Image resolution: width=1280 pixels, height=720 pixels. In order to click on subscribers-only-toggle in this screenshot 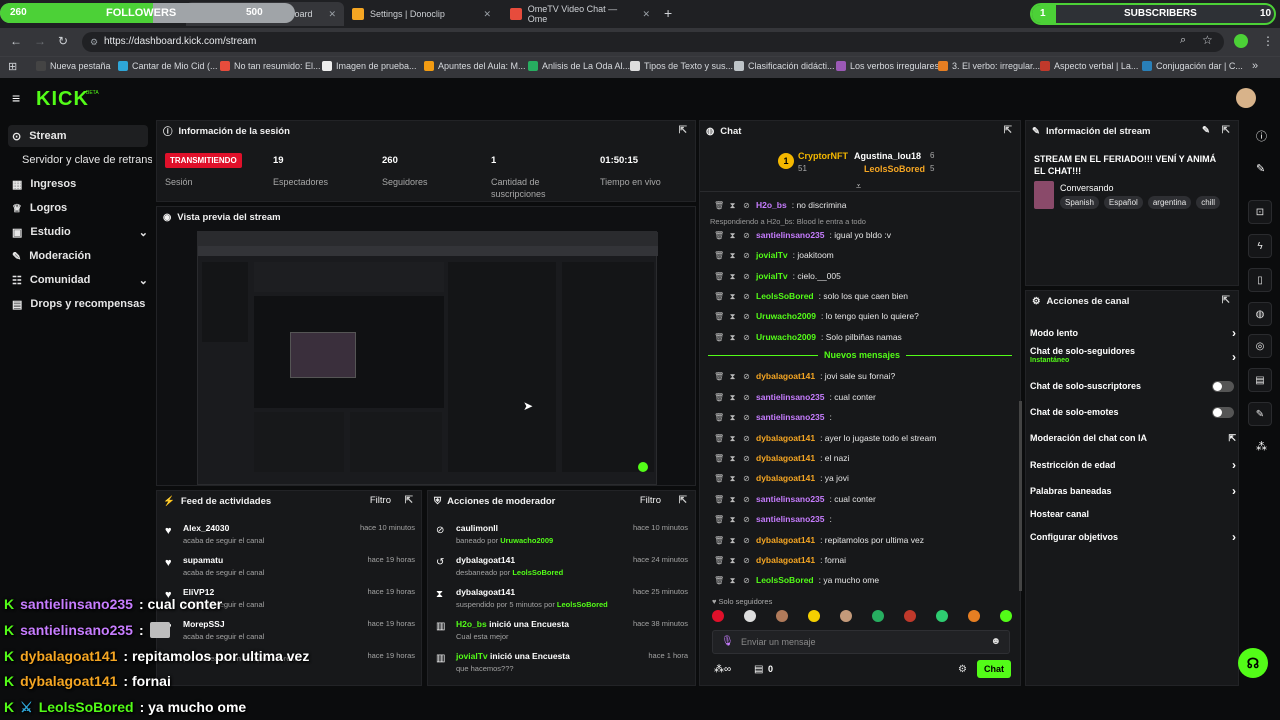, I will do `click(1223, 386)`.